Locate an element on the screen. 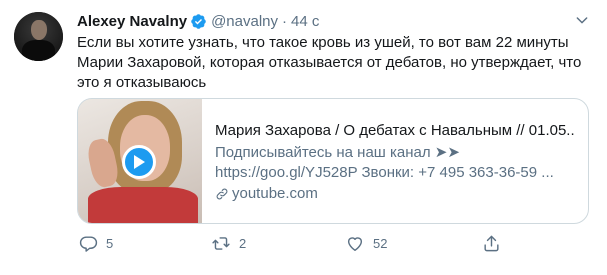  reply-button: 5 is located at coordinates (96, 243).